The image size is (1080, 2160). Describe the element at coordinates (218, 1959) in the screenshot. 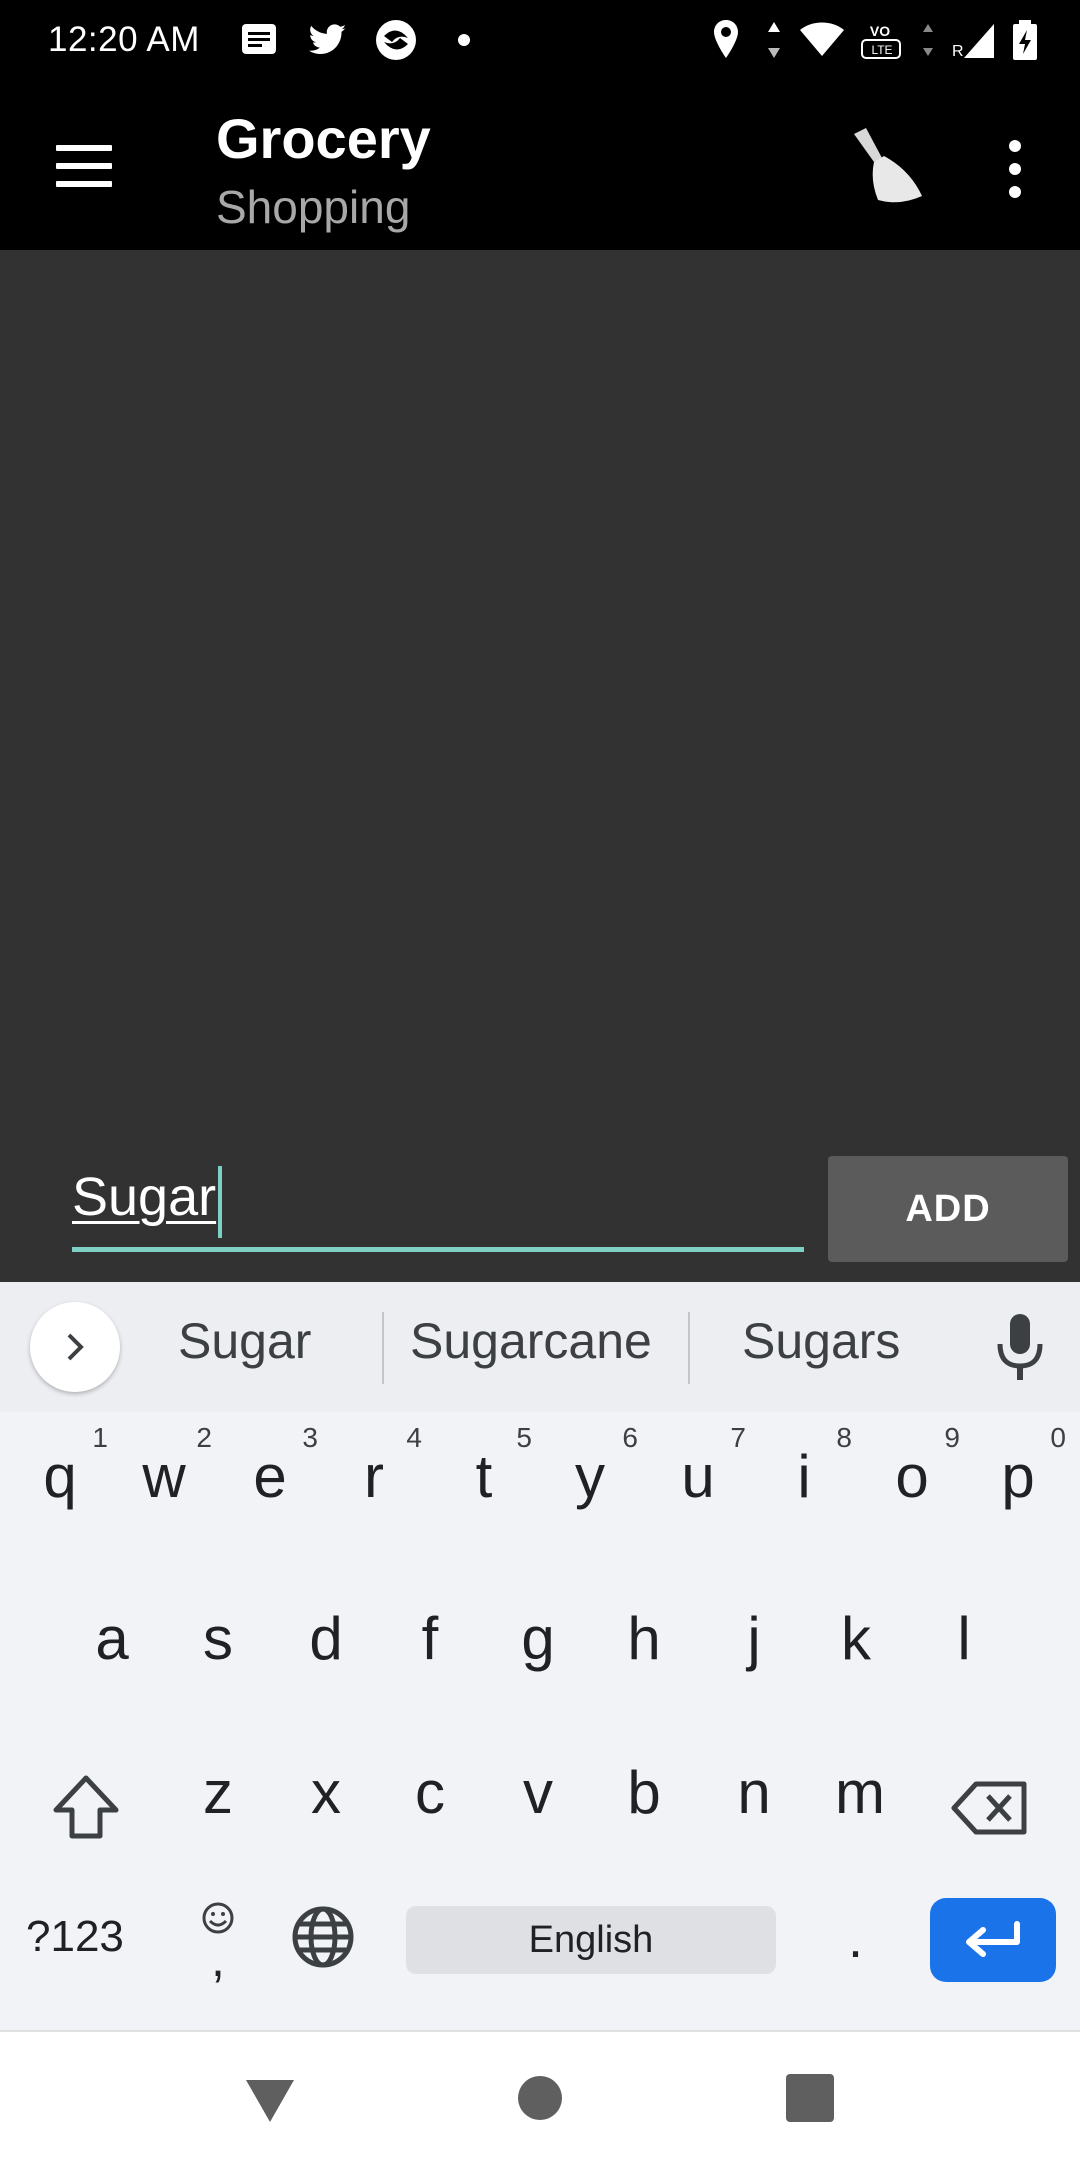

I see `comma-label: ,` at that location.